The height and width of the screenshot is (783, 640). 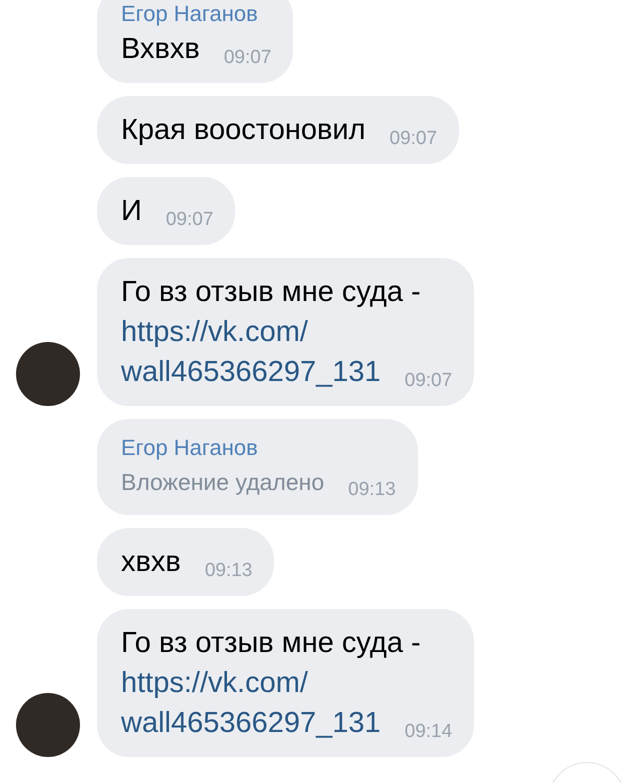 I want to click on message-text: И, so click(x=131, y=211).